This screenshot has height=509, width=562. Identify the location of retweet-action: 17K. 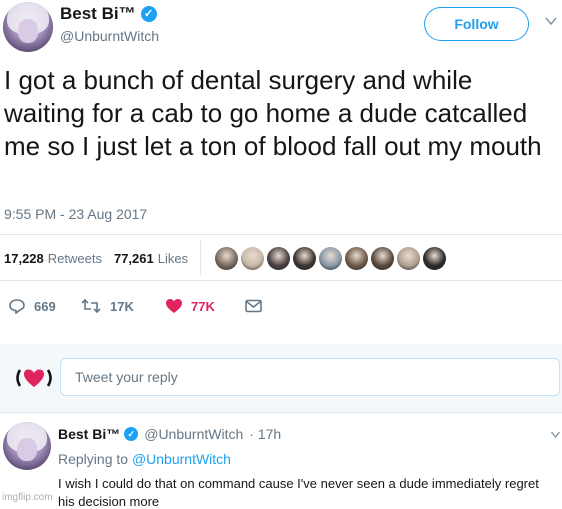
(107, 306).